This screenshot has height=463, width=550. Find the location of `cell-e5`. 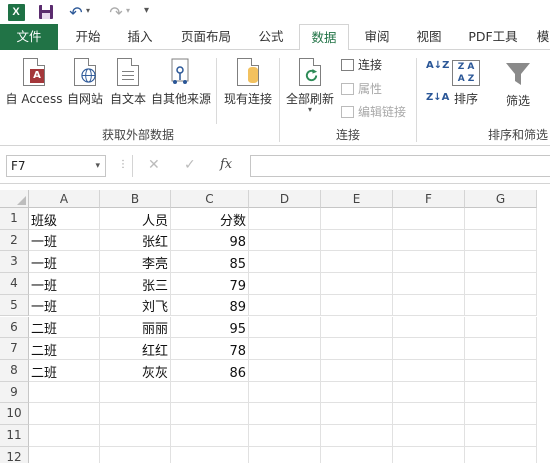

cell-e5 is located at coordinates (357, 305).